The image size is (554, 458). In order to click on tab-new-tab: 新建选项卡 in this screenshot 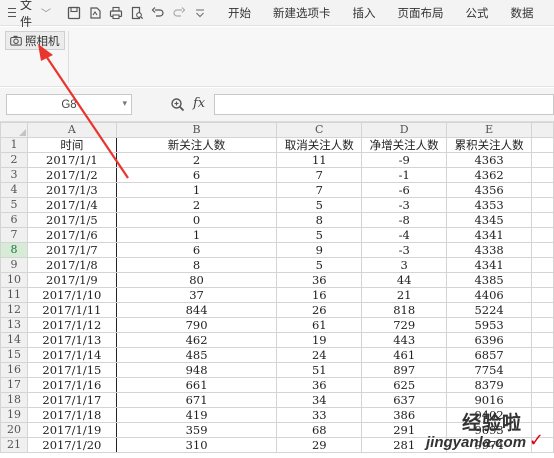, I will do `click(302, 13)`.